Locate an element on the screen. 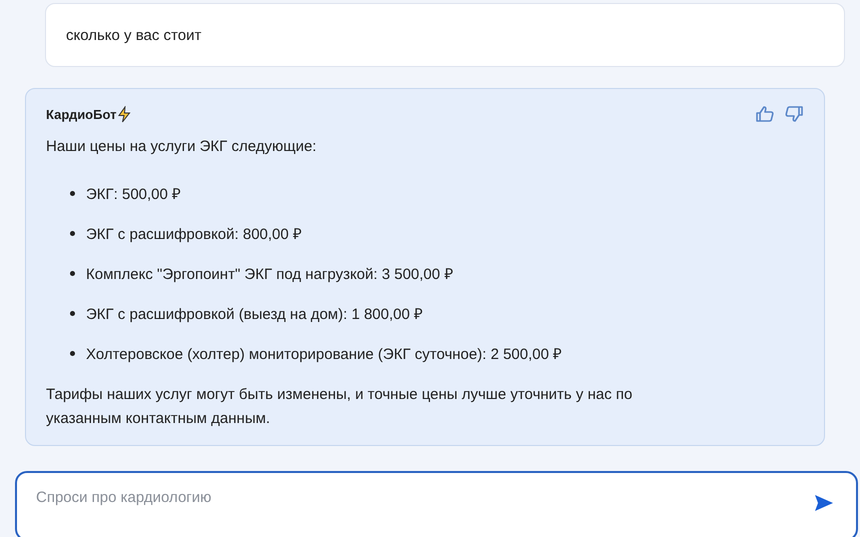  price-item: ЭКГ с расшифровкой (выезд на дом): 1 800,00 ₽ is located at coordinates (255, 314).